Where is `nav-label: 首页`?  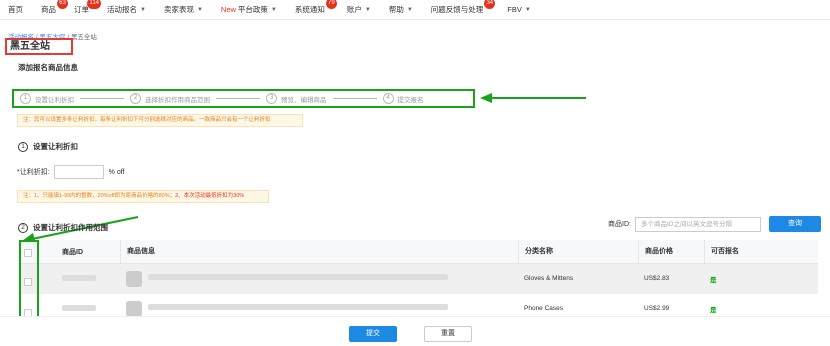
nav-label: 首页 is located at coordinates (15, 9).